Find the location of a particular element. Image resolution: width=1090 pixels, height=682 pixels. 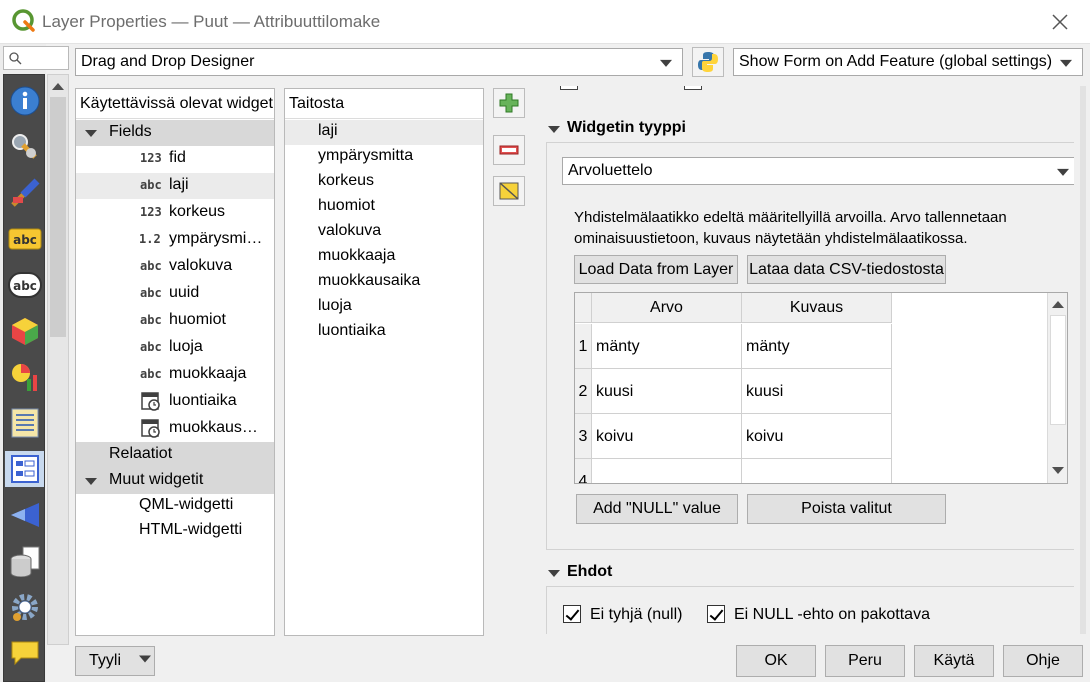

actions-icon is located at coordinates (25, 607).